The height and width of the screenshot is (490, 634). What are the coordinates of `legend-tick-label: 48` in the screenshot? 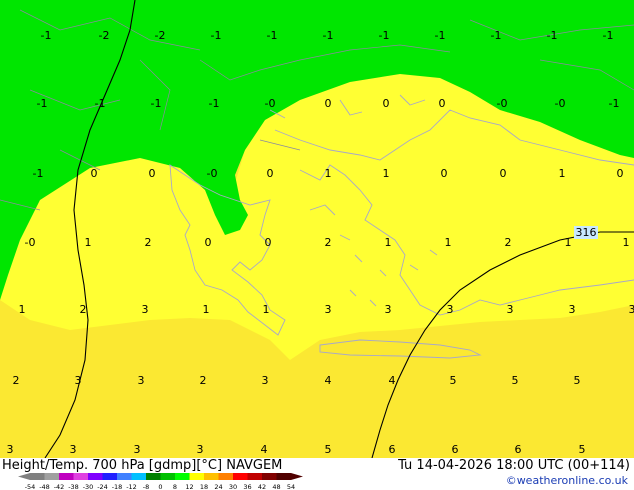 It's located at (276, 486).